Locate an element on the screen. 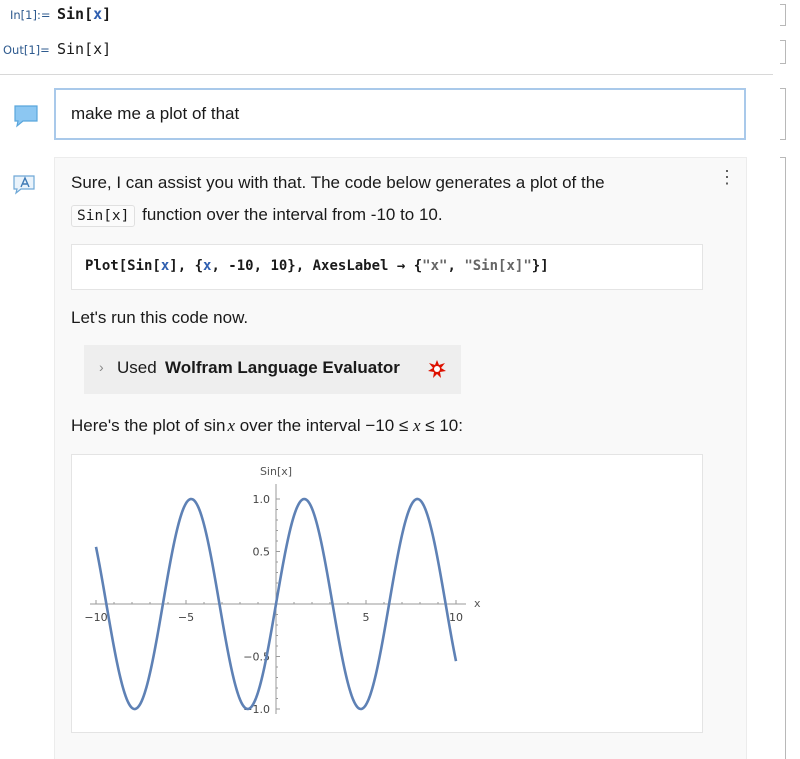 The width and height of the screenshot is (800, 759). chevron-right-icon: › is located at coordinates (101, 367).